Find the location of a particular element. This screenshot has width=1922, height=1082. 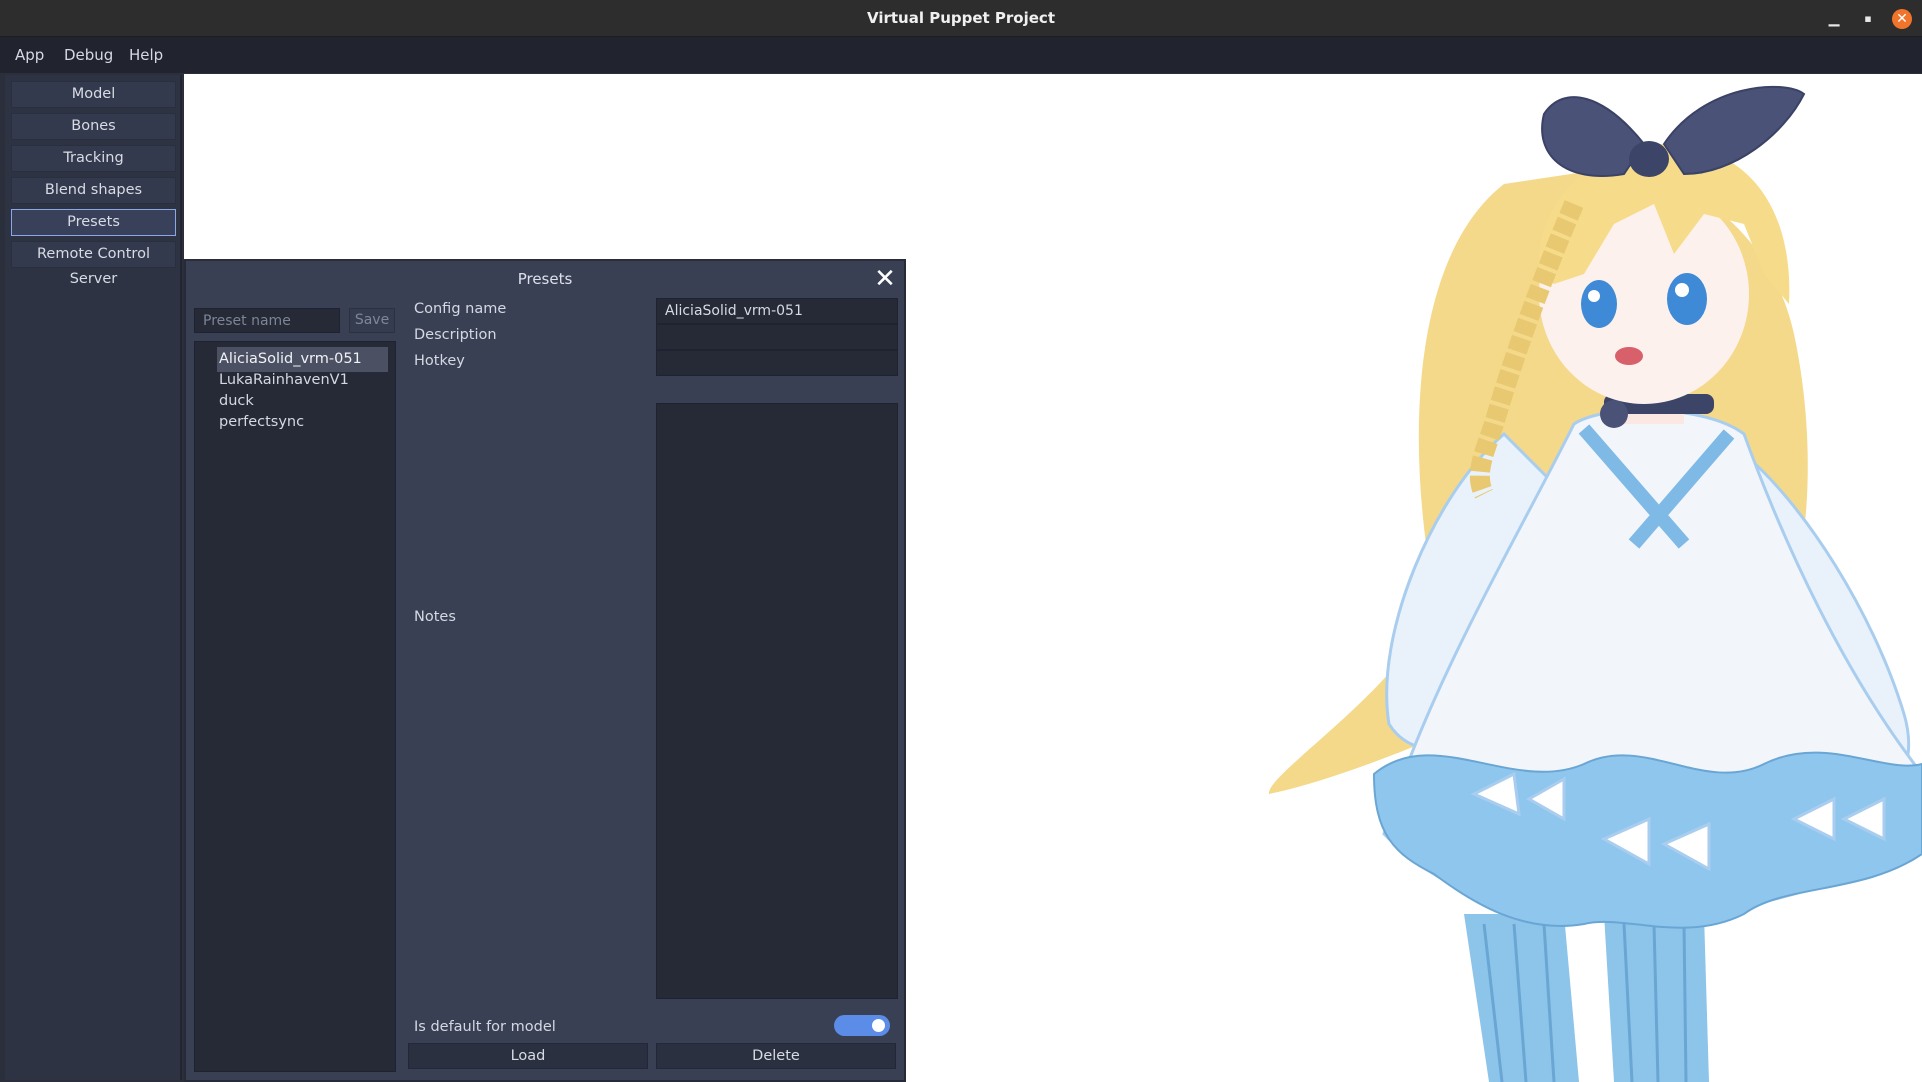

config-name-field is located at coordinates (777, 311).